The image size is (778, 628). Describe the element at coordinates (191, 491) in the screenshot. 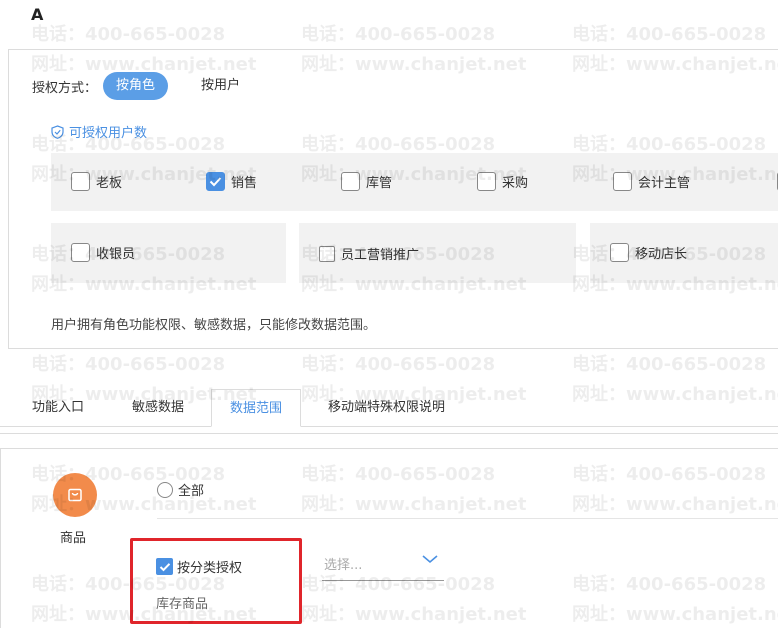

I see `all-option-label: 全部` at that location.